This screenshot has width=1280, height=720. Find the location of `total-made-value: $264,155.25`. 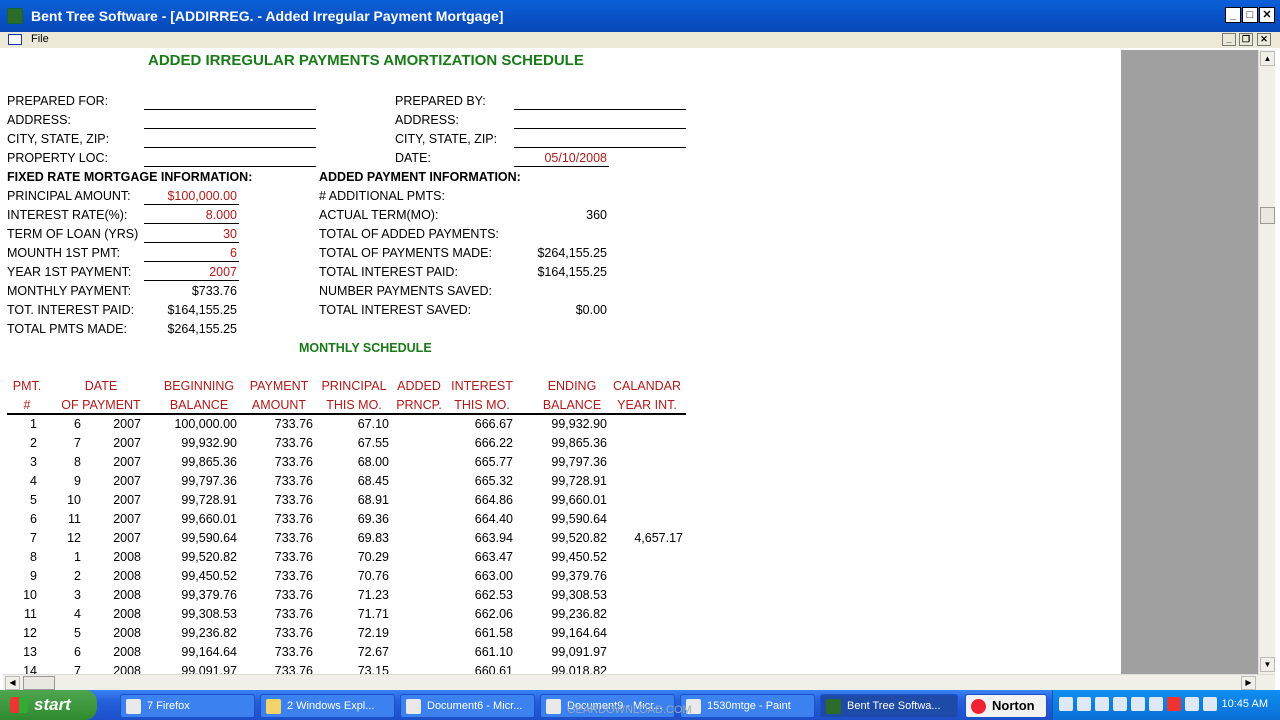

total-made-value: $264,155.25 is located at coordinates (572, 253).